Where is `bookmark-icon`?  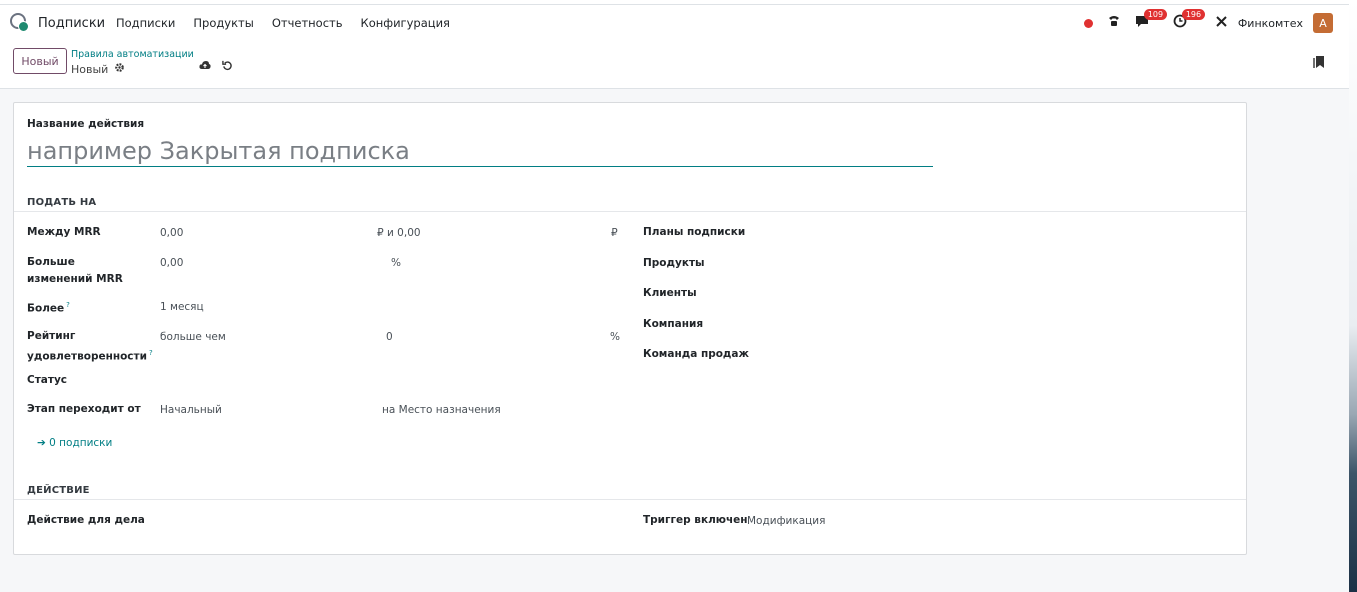
bookmark-icon is located at coordinates (1319, 64).